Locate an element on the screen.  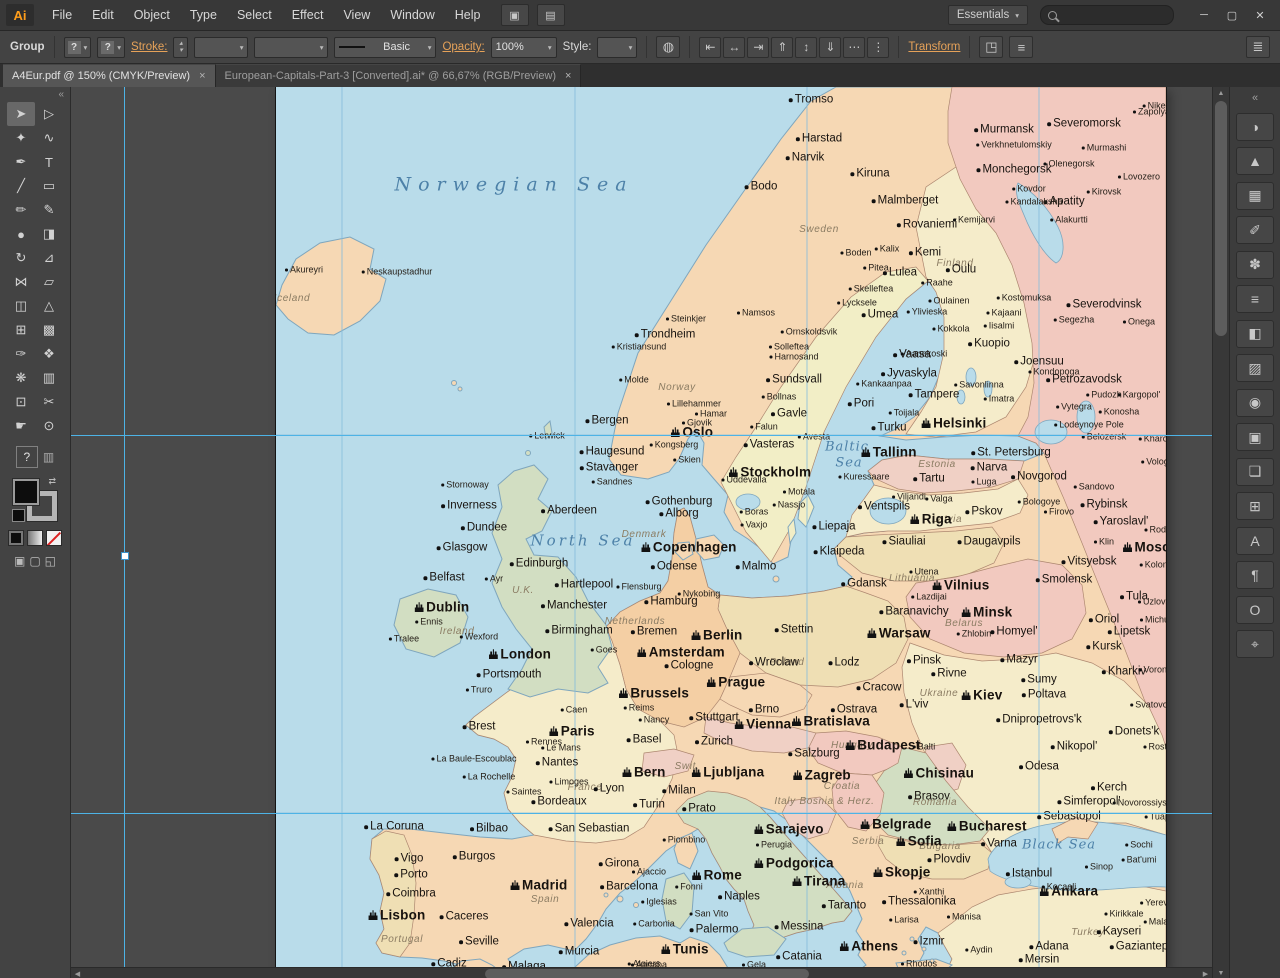
lasso-tool: ∿ is located at coordinates (49, 138).